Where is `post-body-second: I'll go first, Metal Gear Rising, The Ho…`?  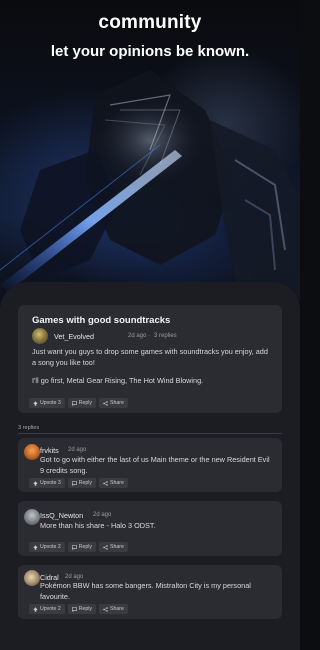 post-body-second: I'll go first, Metal Gear Rising, The Ho… is located at coordinates (118, 380).